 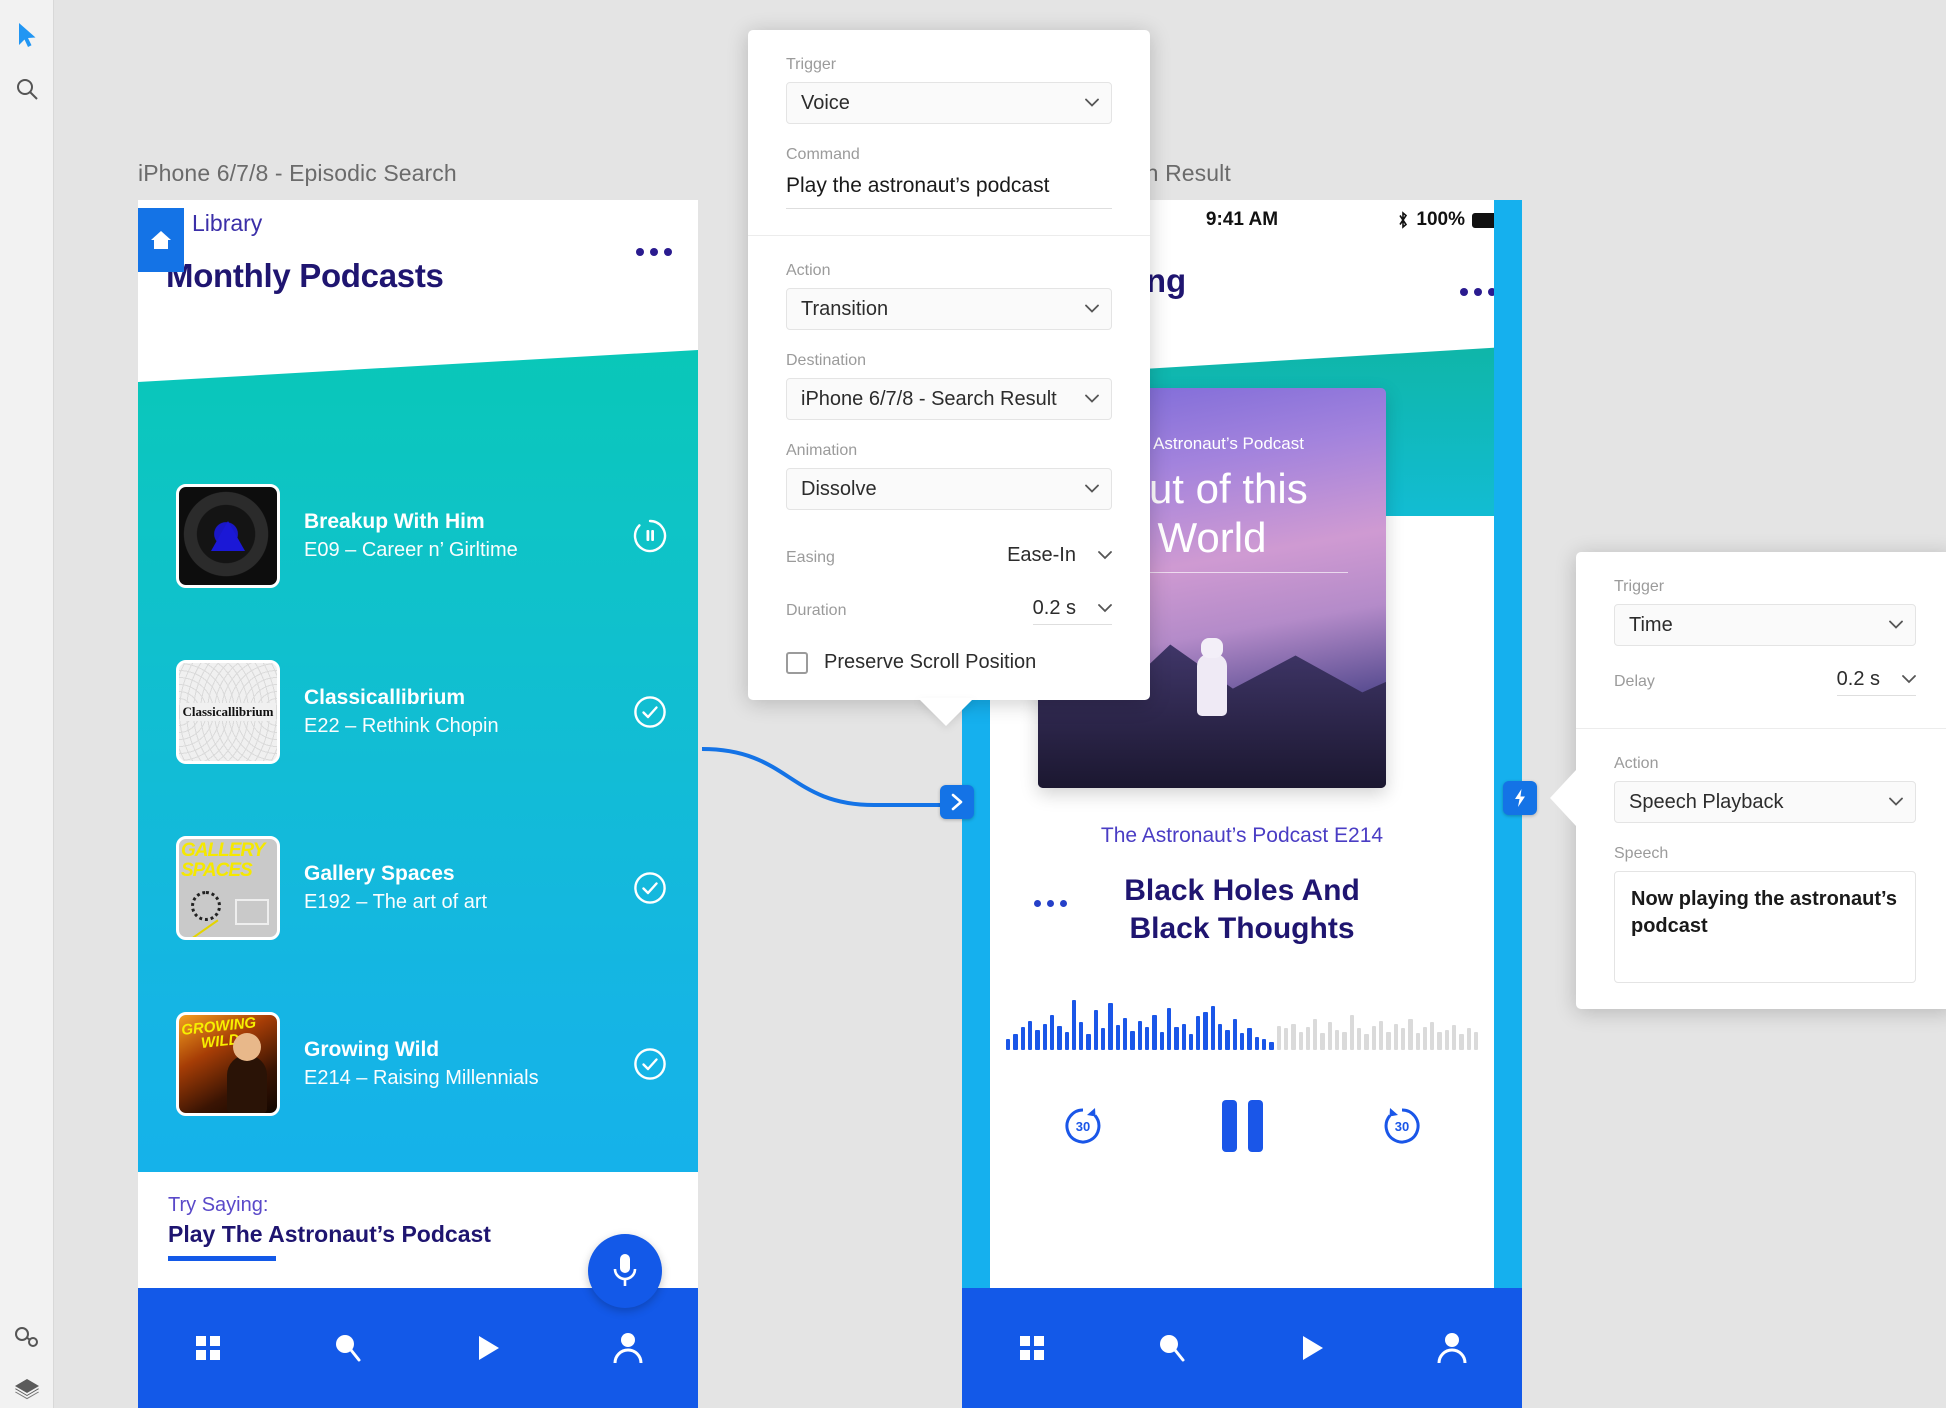 I want to click on select-tool, so click(x=27, y=35).